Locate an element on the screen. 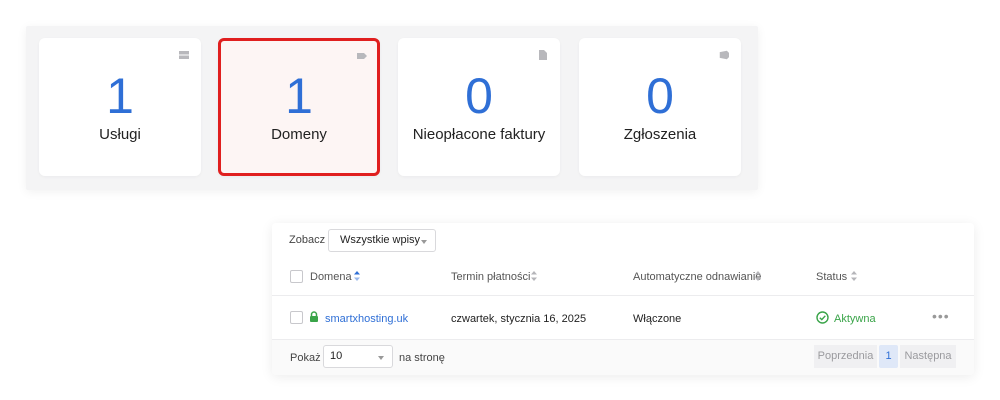 The image size is (1000, 400). due-date-cell: czwartek, stycznia 16, 2025 is located at coordinates (519, 319).